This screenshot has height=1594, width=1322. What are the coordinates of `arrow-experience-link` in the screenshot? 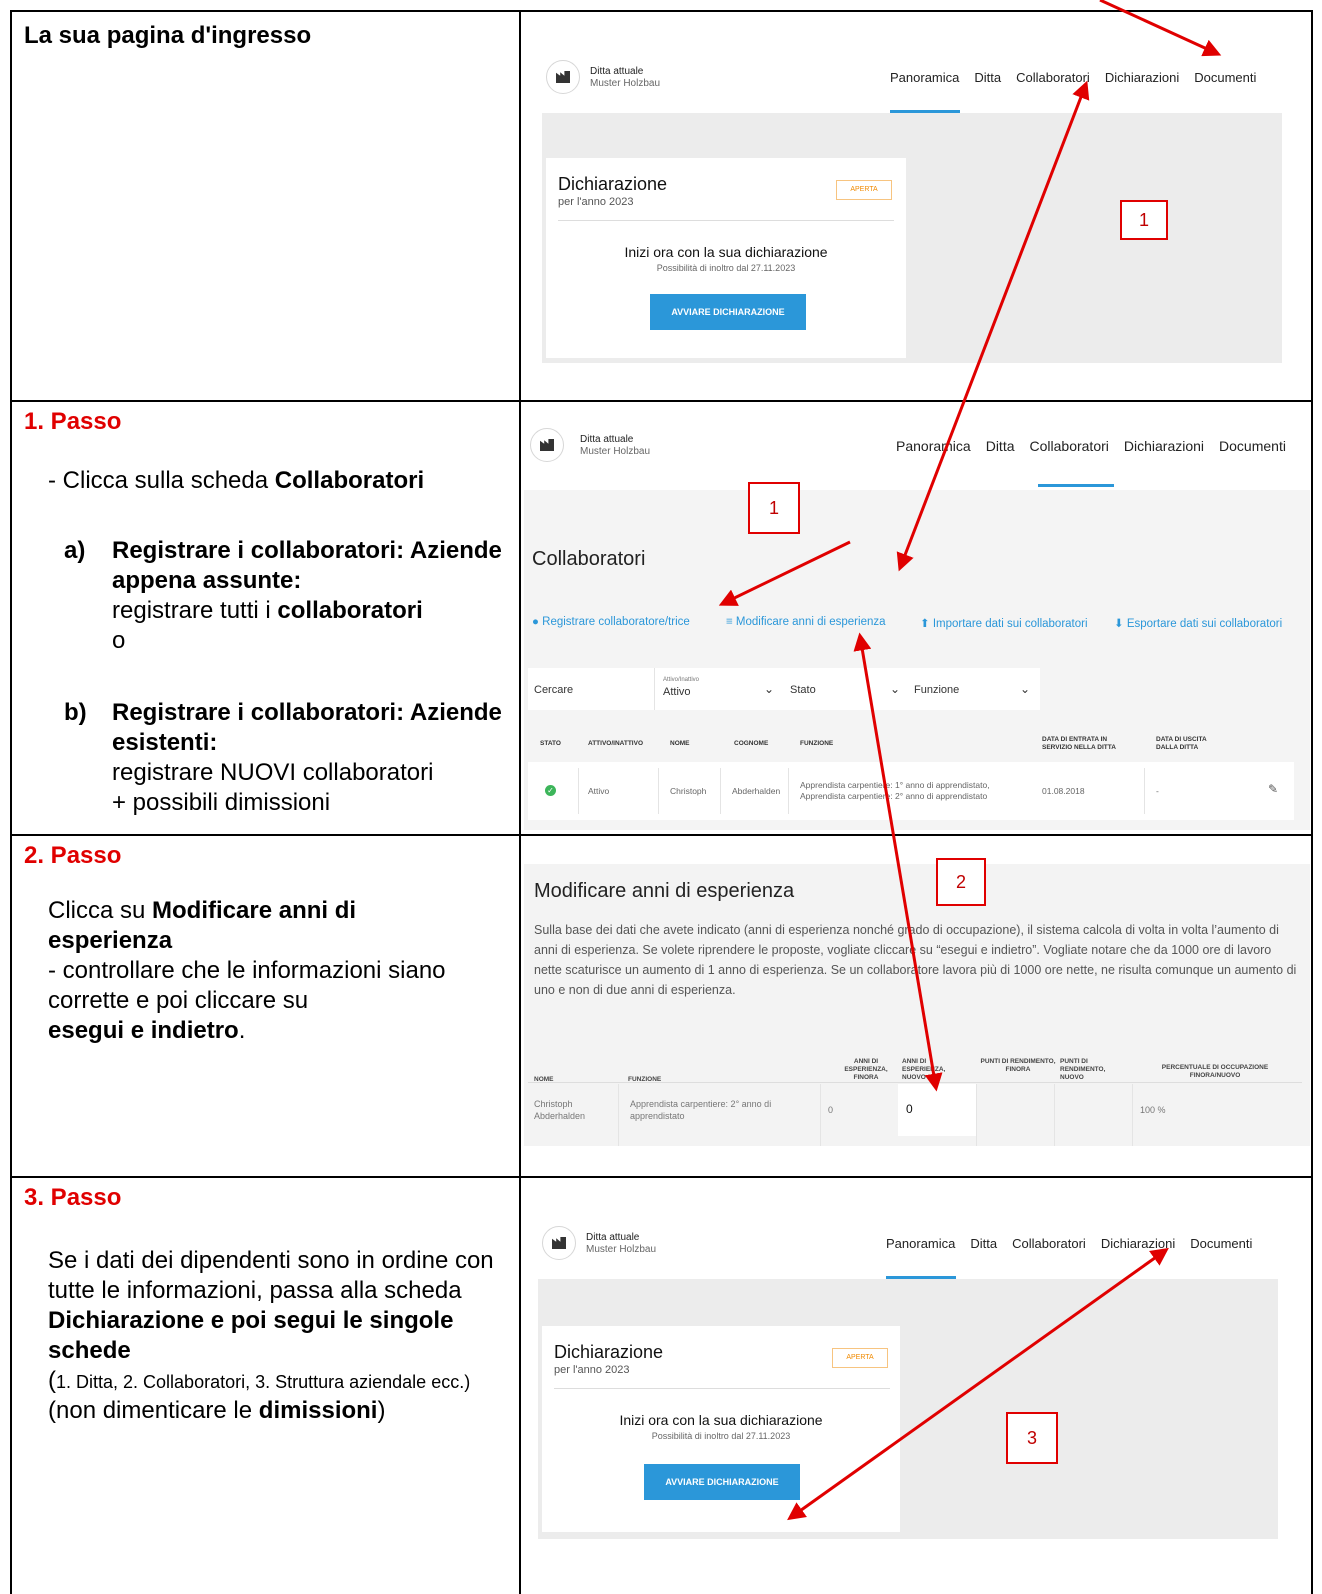 It's located at (898, 862).